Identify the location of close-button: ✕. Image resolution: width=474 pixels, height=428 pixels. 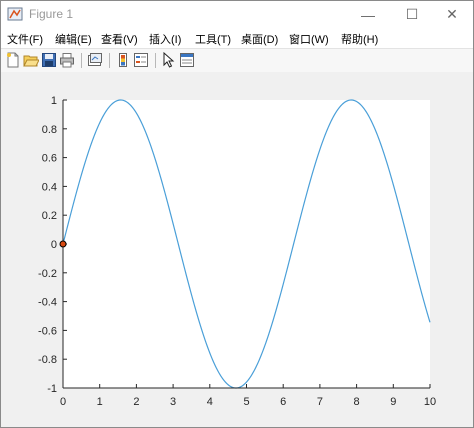
(452, 14).